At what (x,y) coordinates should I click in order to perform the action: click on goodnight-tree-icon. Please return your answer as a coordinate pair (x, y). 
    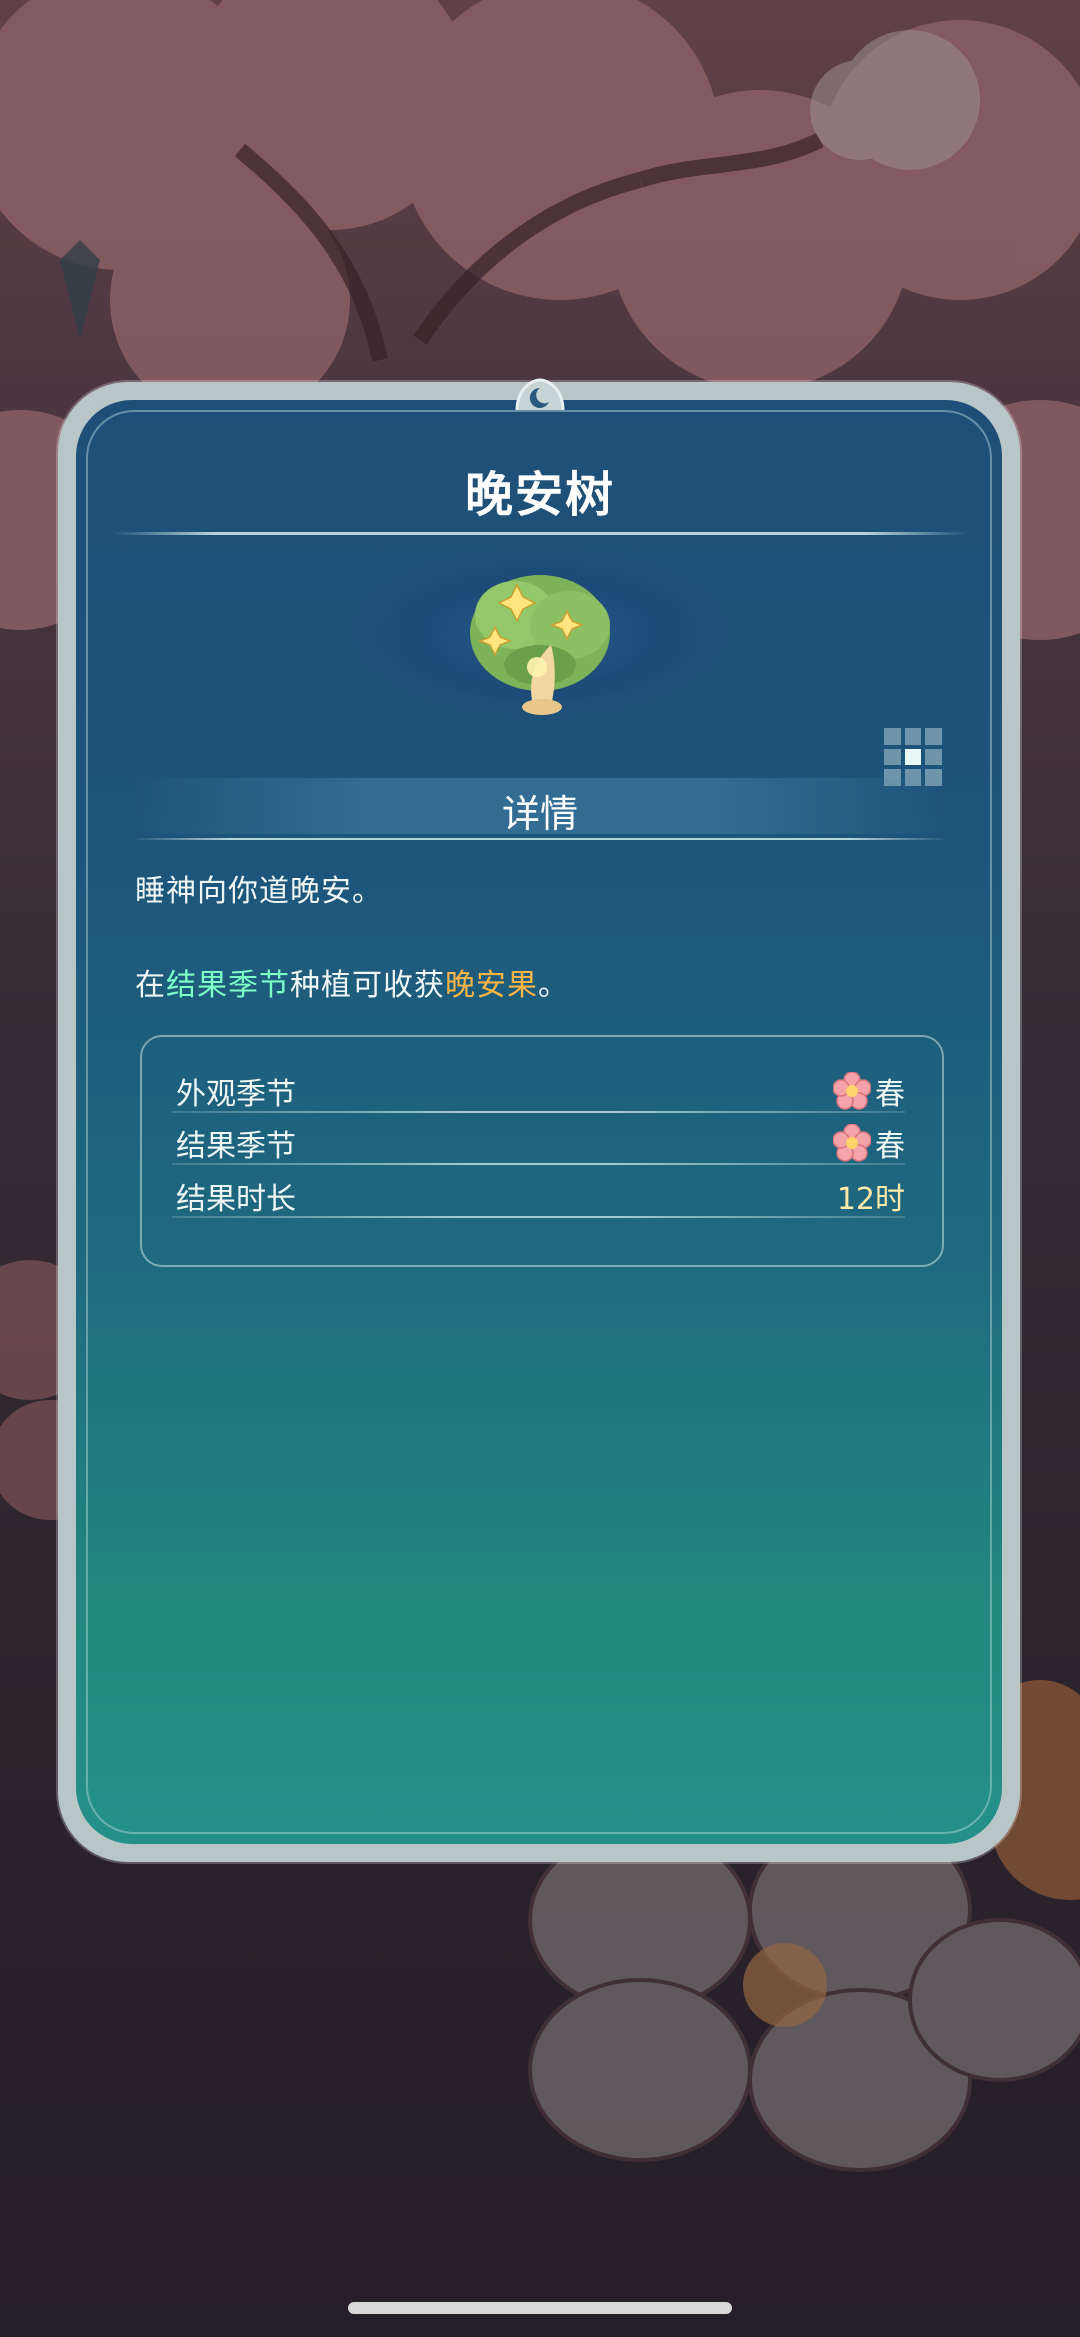
    Looking at the image, I should click on (540, 645).